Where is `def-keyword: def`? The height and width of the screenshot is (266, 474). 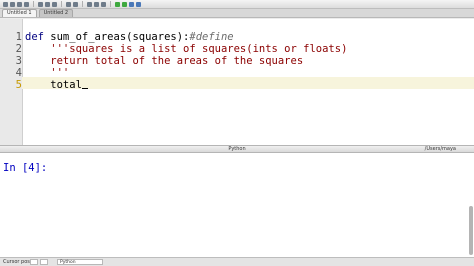 def-keyword: def is located at coordinates (34, 37).